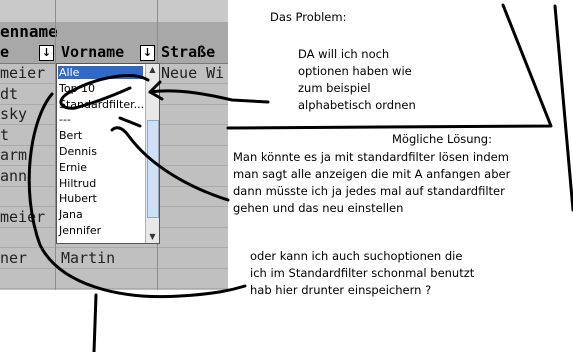  I want to click on problem-line: alphabetisch ordnen, so click(357, 105).